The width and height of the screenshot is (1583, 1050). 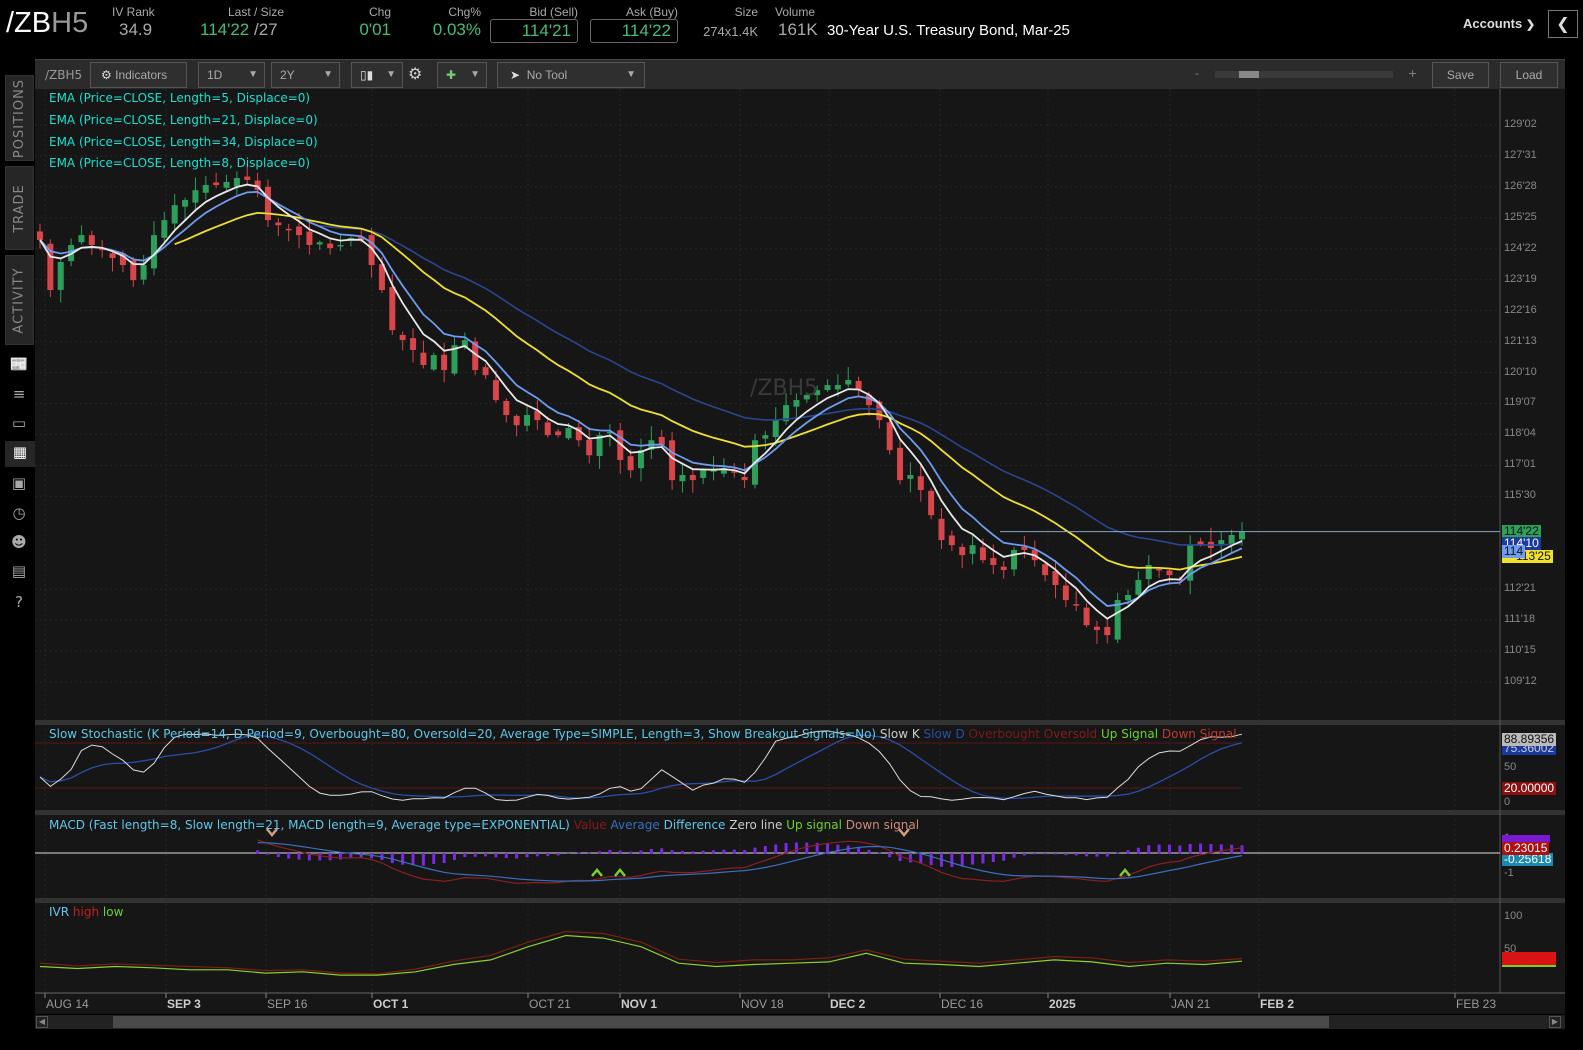 I want to click on stoch-down-label: Down Signal, so click(x=1199, y=734).